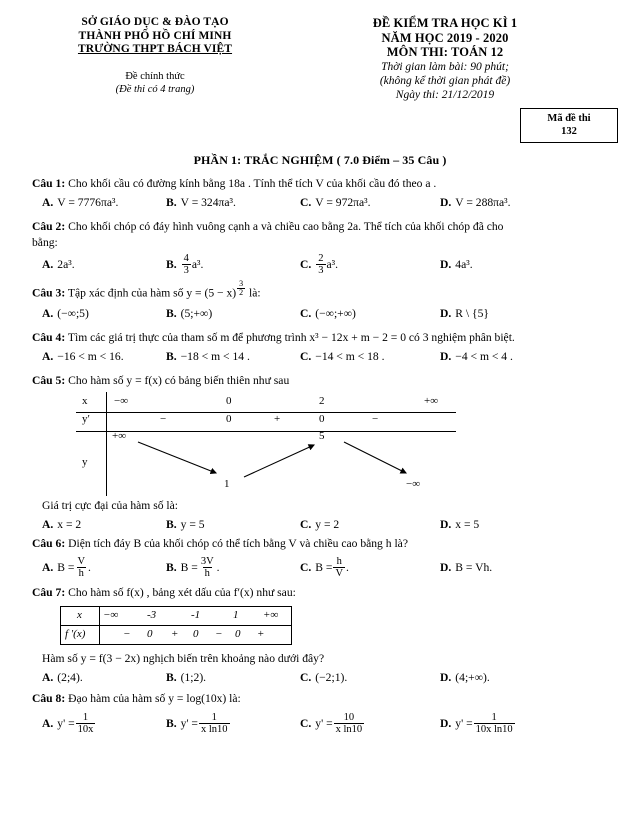 This screenshot has width=640, height=833. I want to click on question-6-option-b: B. B = 3V h ., so click(233, 568).